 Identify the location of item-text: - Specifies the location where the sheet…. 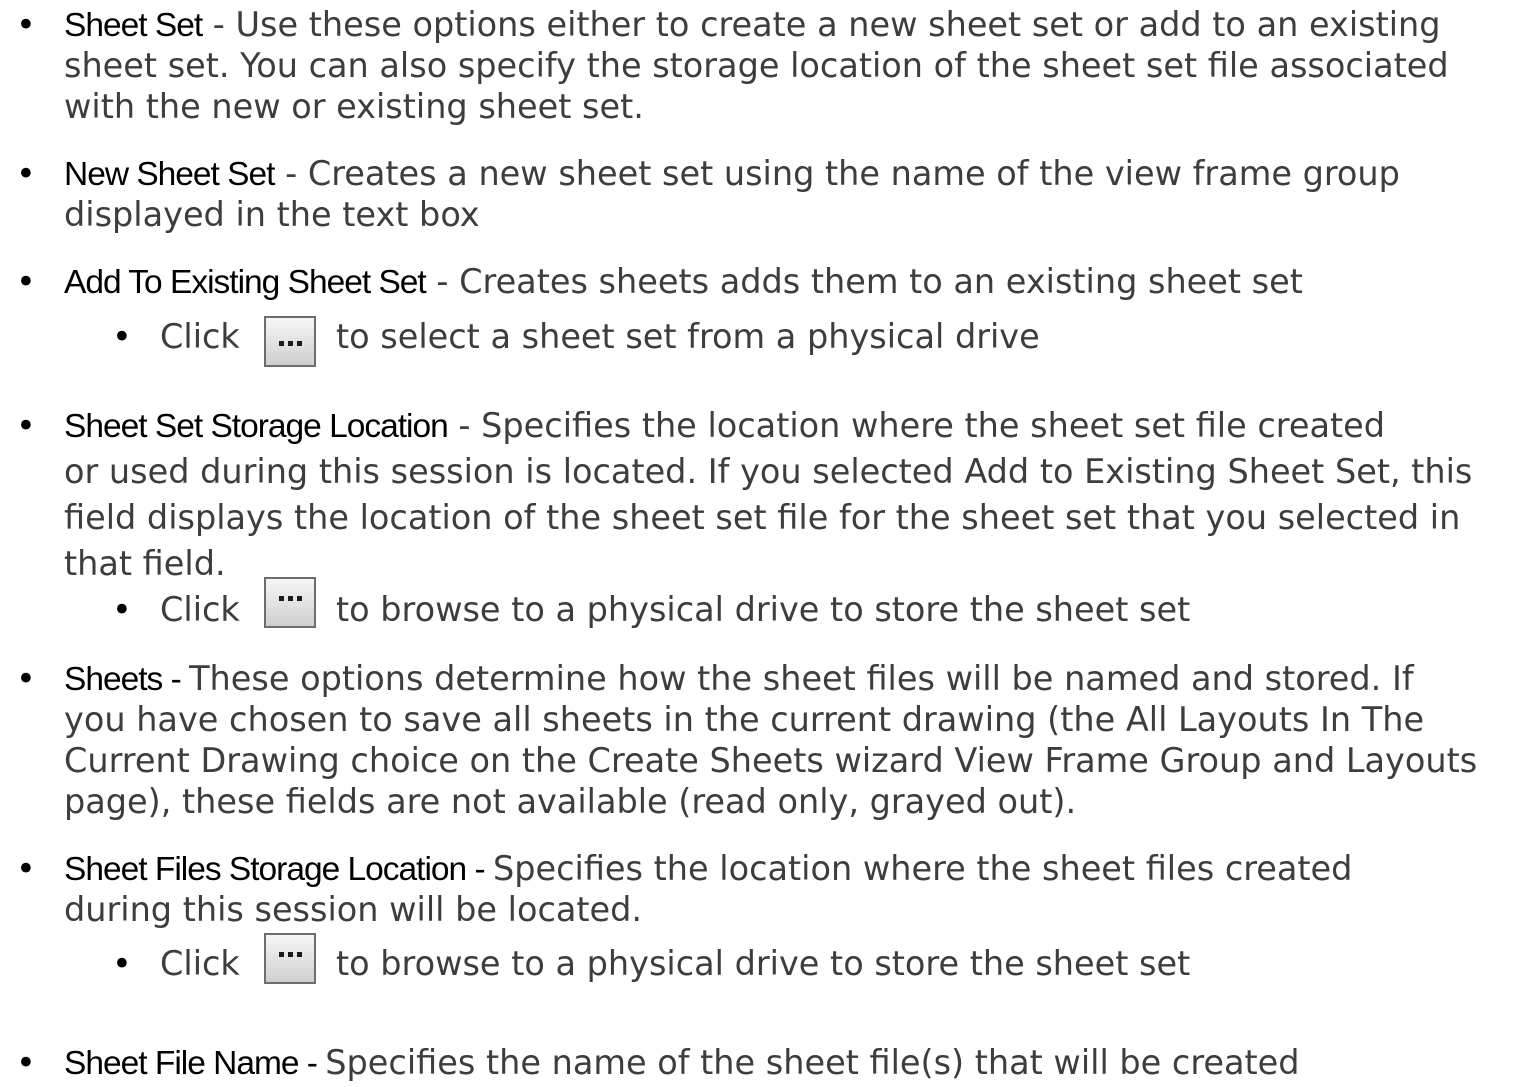
(916, 425).